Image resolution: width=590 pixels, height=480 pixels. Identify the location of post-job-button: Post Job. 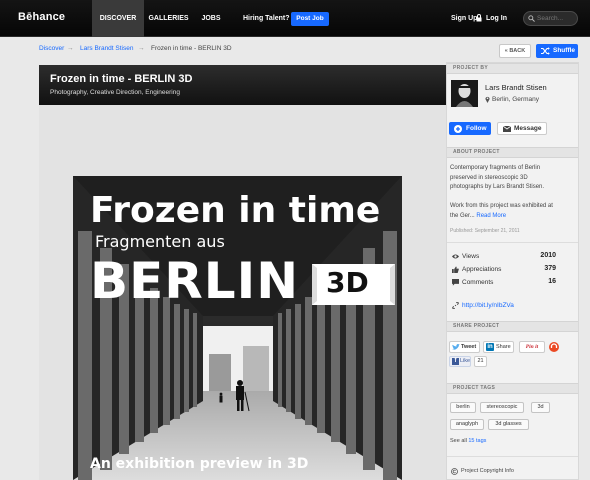
(310, 19).